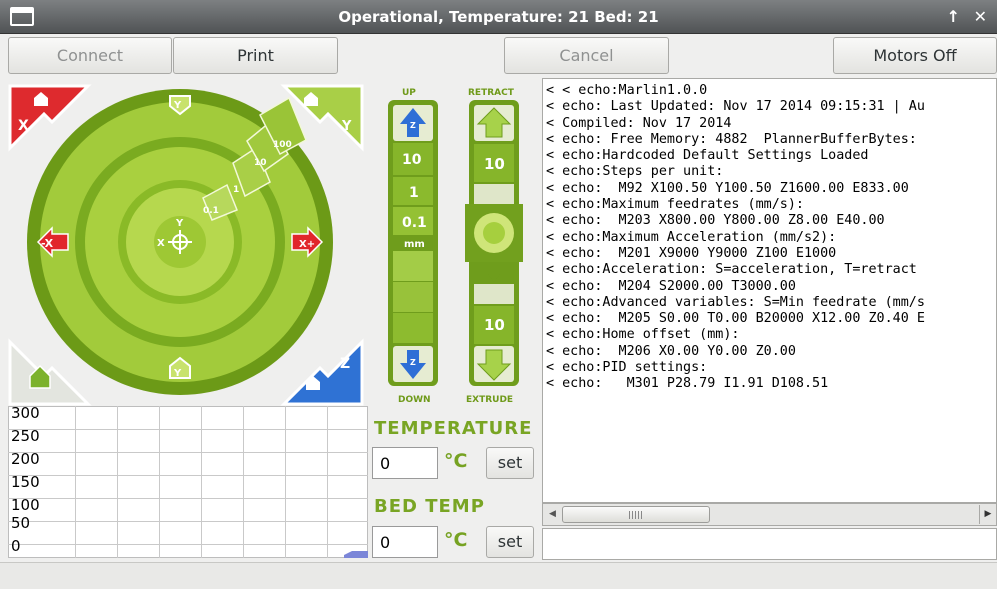 The image size is (997, 589). I want to click on graph-tick-150: 150, so click(25, 482).